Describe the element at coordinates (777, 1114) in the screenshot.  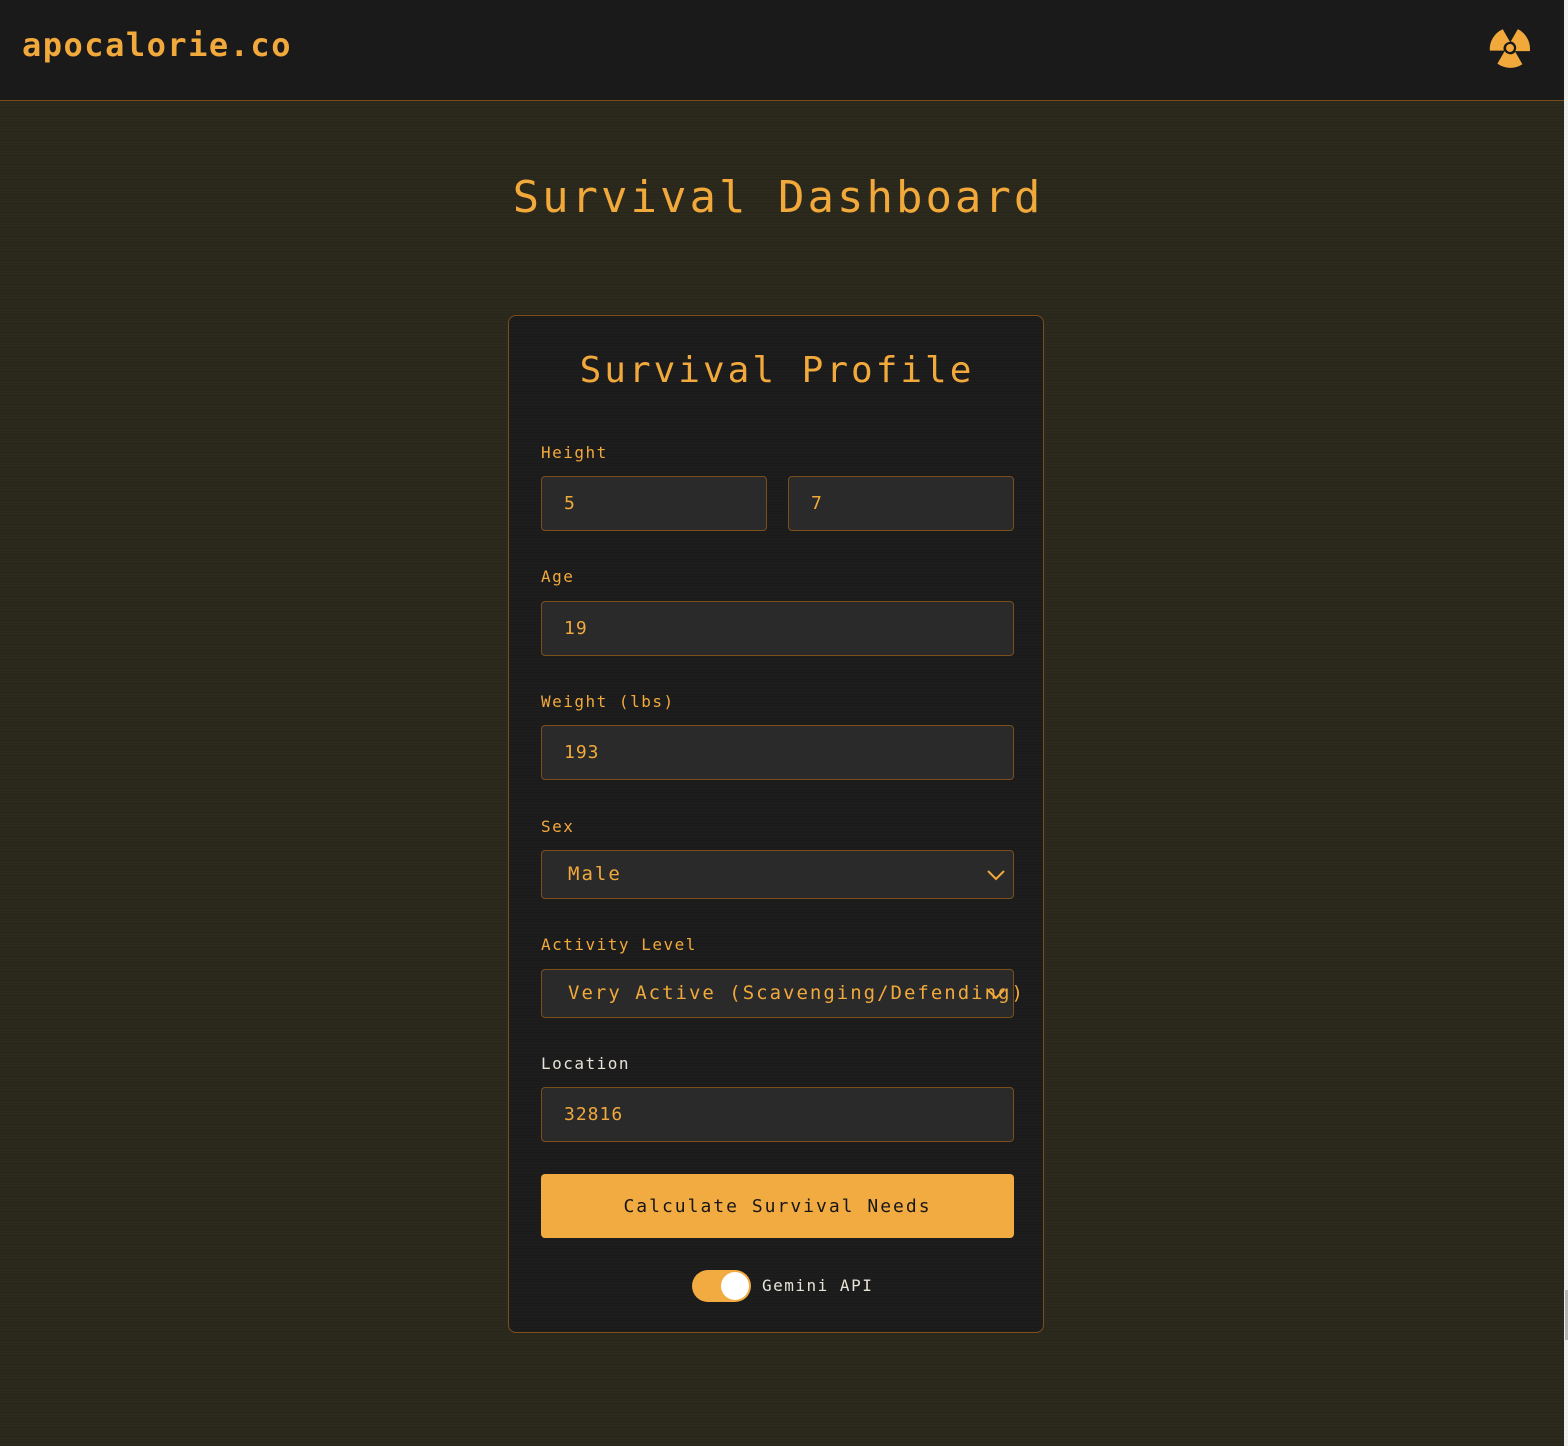
I see `location-input` at that location.